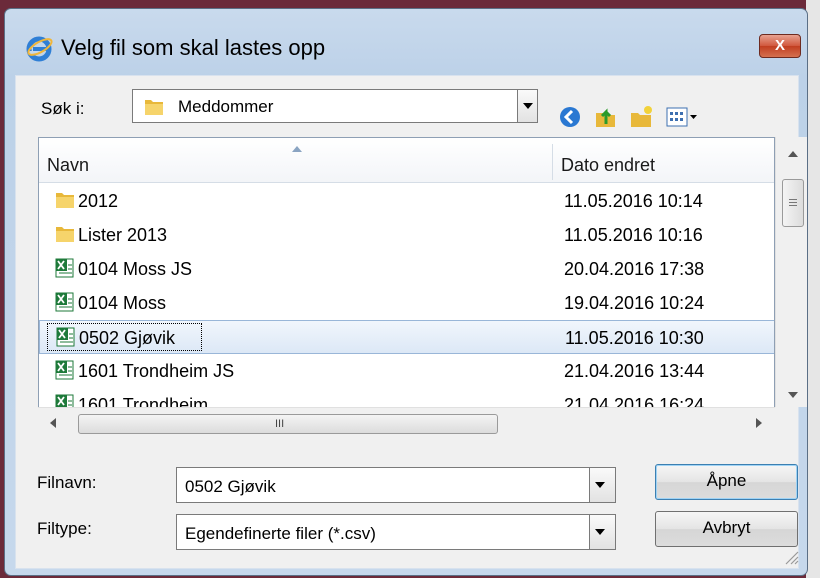  I want to click on file-name-text: Lister 2013, so click(123, 235).